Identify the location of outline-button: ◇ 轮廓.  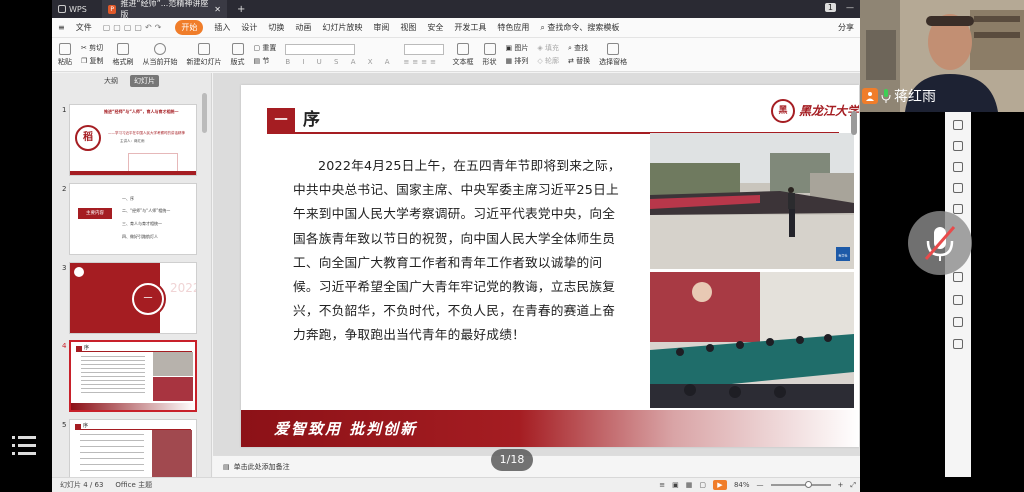
(548, 61).